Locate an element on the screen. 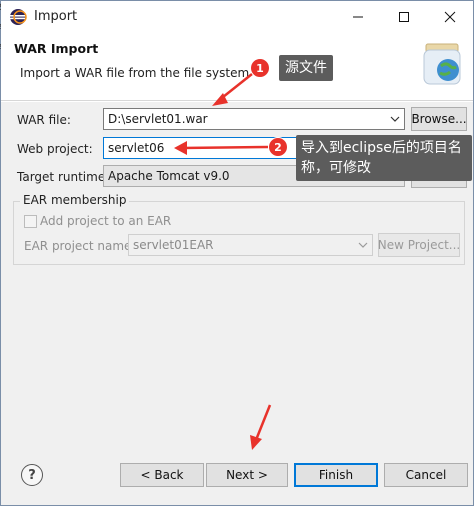 This screenshot has width=474, height=506. arrow-to-war-file is located at coordinates (232, 89).